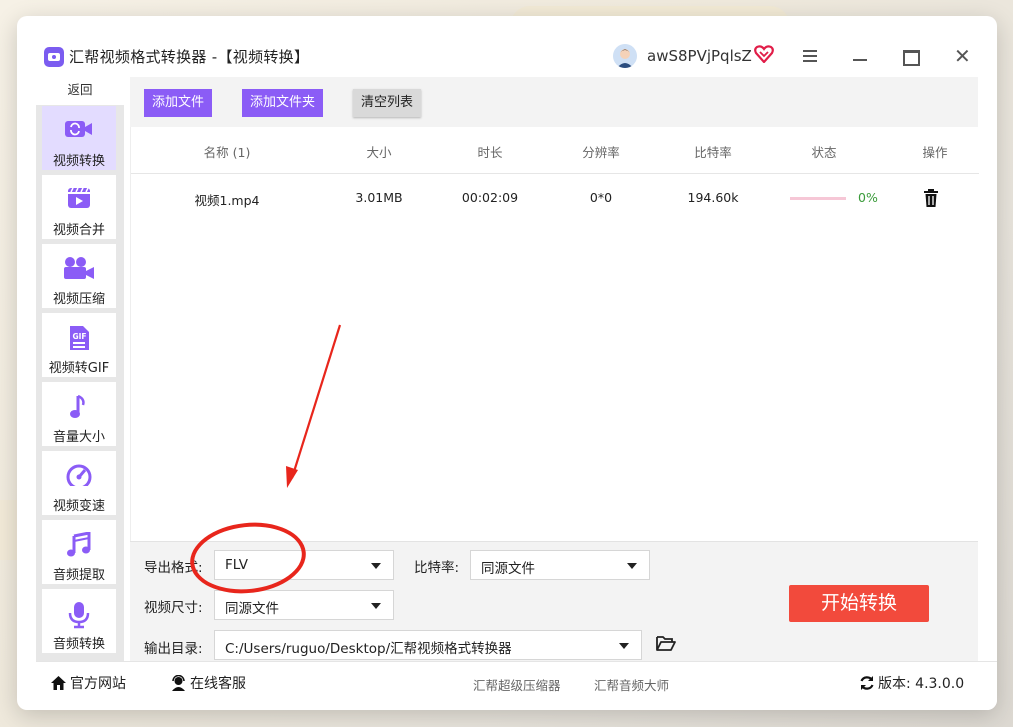 The height and width of the screenshot is (727, 1013). Describe the element at coordinates (490, 197) in the screenshot. I see `file-duration: 00:02:09` at that location.